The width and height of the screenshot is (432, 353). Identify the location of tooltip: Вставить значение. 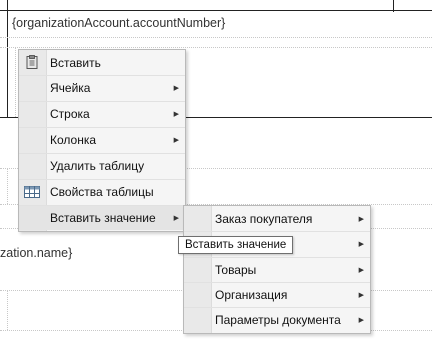
(236, 245).